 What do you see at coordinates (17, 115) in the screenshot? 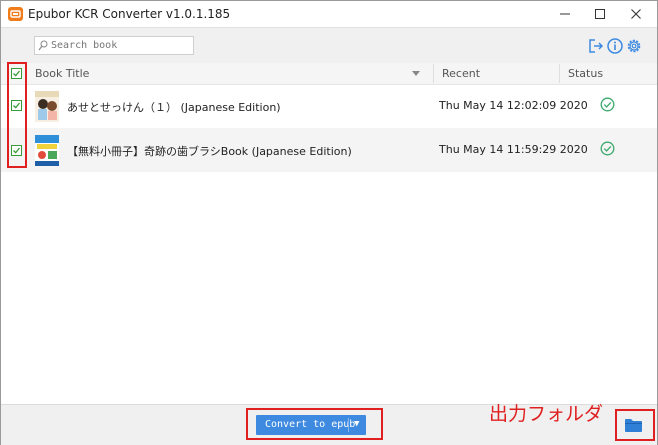
I see `annotation-highlight-checkboxes` at bounding box center [17, 115].